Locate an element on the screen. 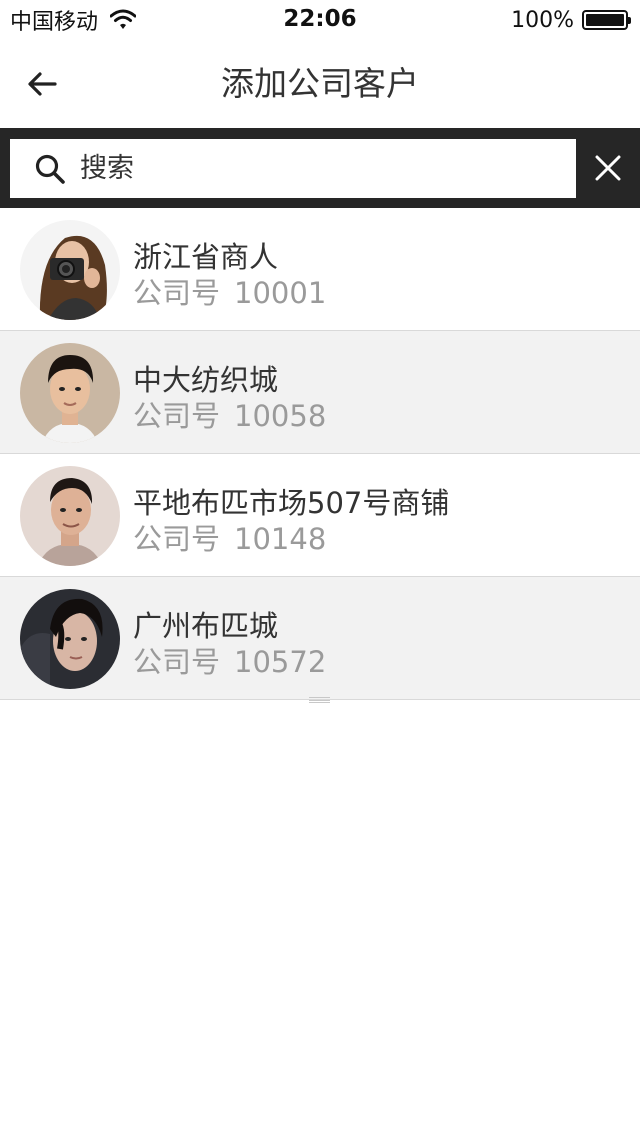 The image size is (640, 1136). nav-bar: 添加公司客户 is located at coordinates (320, 84).